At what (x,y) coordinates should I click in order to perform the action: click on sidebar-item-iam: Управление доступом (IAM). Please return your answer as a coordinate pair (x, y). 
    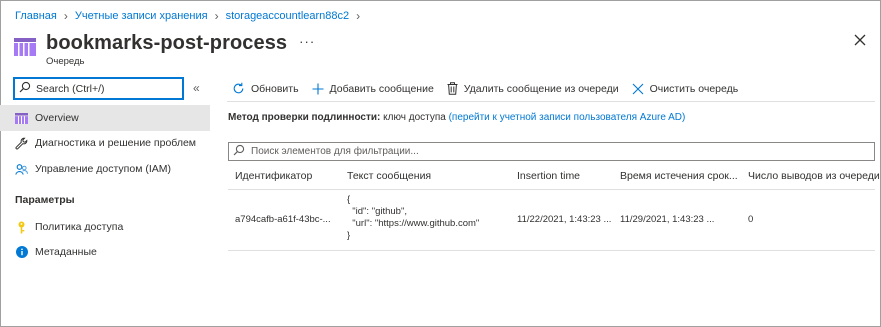
    Looking at the image, I should click on (105, 169).